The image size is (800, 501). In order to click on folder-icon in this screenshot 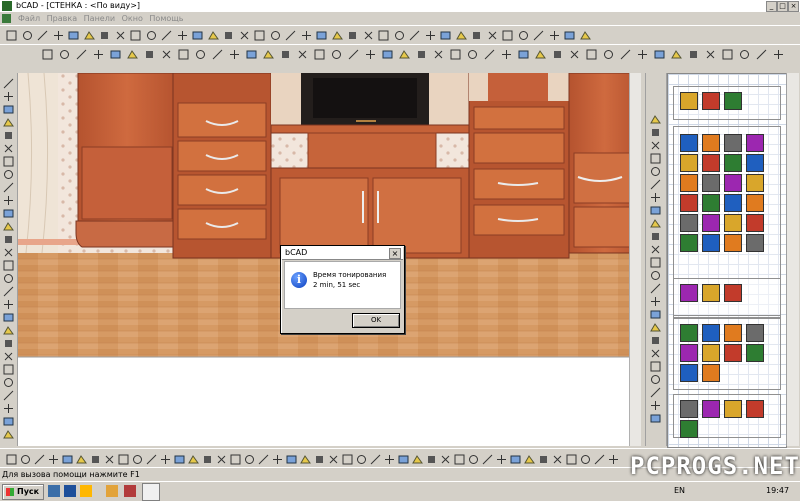, I will do `click(112, 491)`.